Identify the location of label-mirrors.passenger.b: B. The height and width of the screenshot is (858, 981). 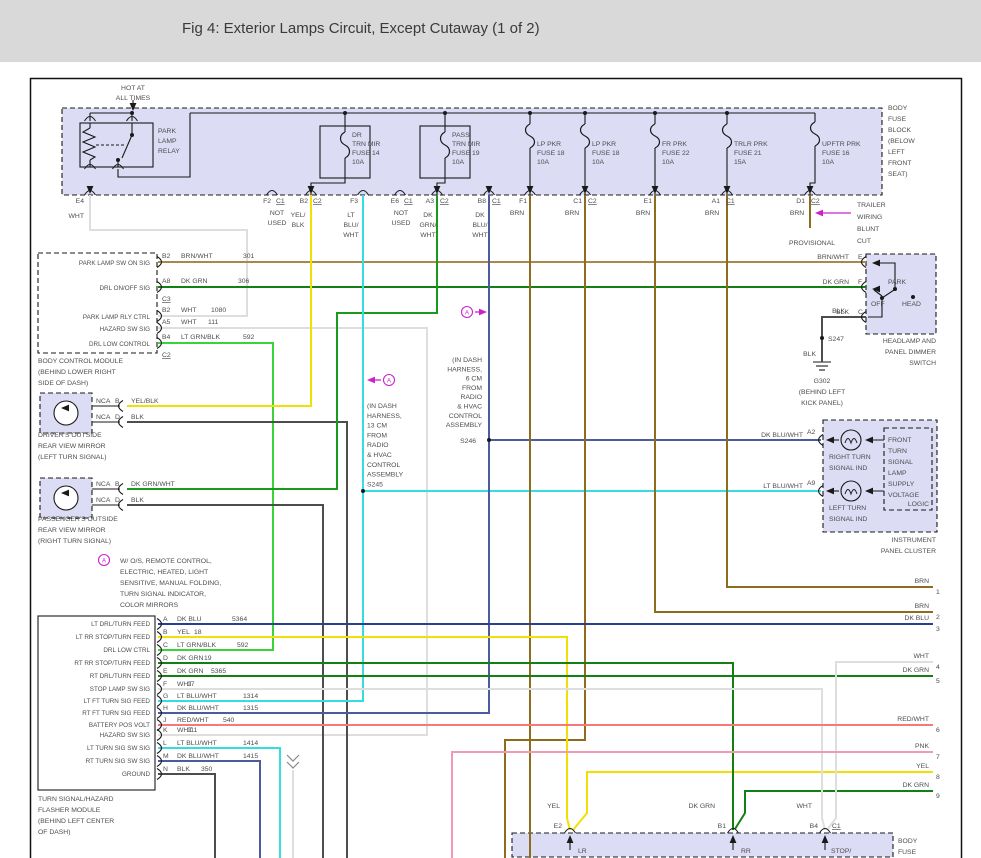
(117, 484).